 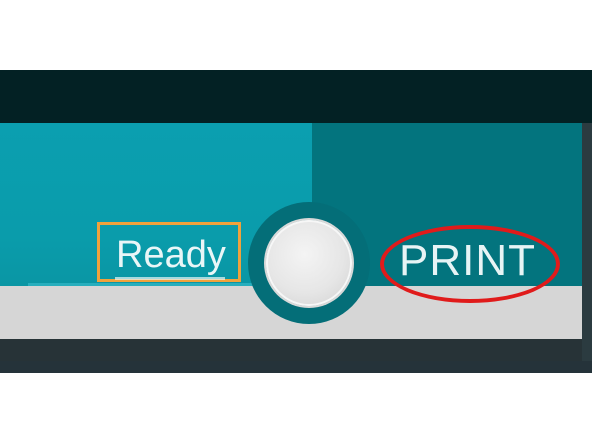 I want to click on top-bar, so click(x=296, y=96).